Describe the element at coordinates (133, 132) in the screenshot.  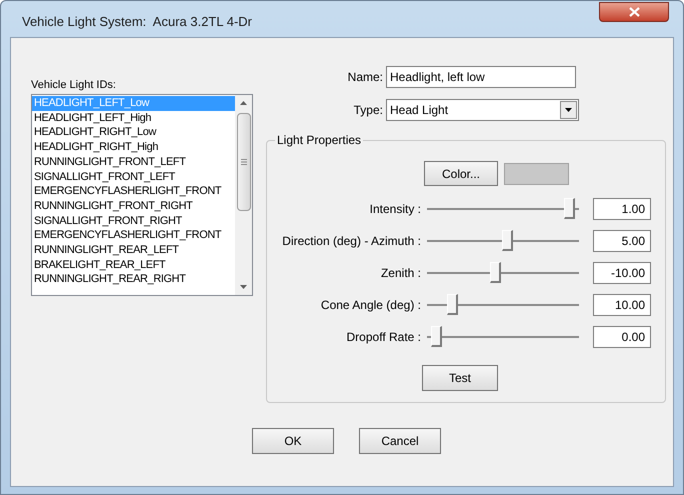
I see `list-item: HEADLIGHT_RIGHT_Low` at that location.